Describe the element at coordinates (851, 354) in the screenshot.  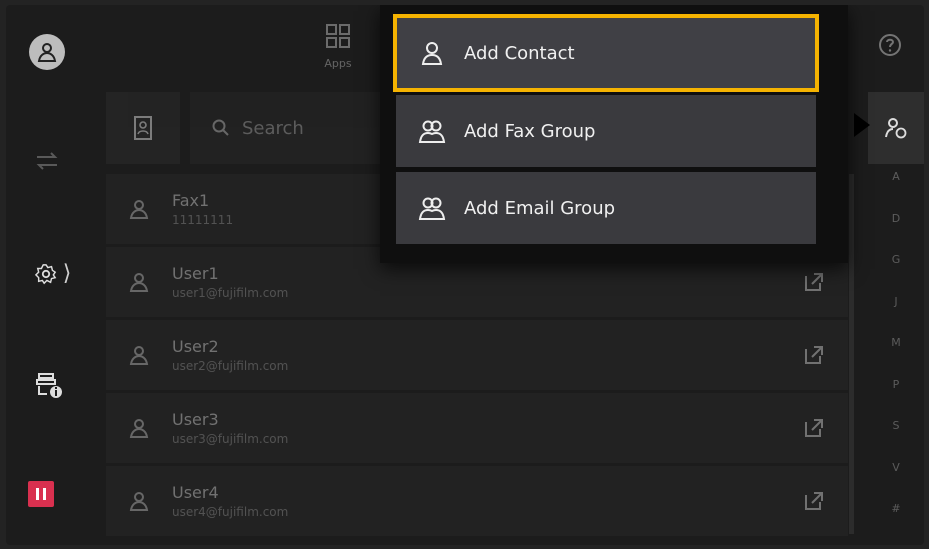
I see `list-scrollbar` at that location.